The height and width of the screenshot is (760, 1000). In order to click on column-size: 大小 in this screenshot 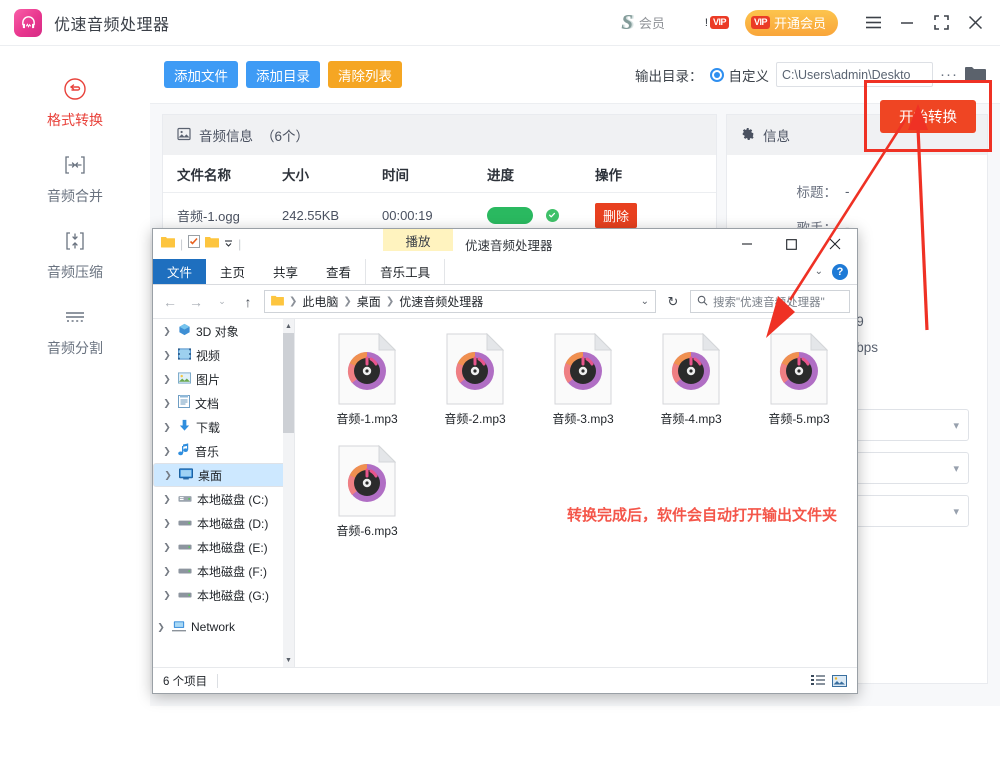, I will do `click(295, 175)`.